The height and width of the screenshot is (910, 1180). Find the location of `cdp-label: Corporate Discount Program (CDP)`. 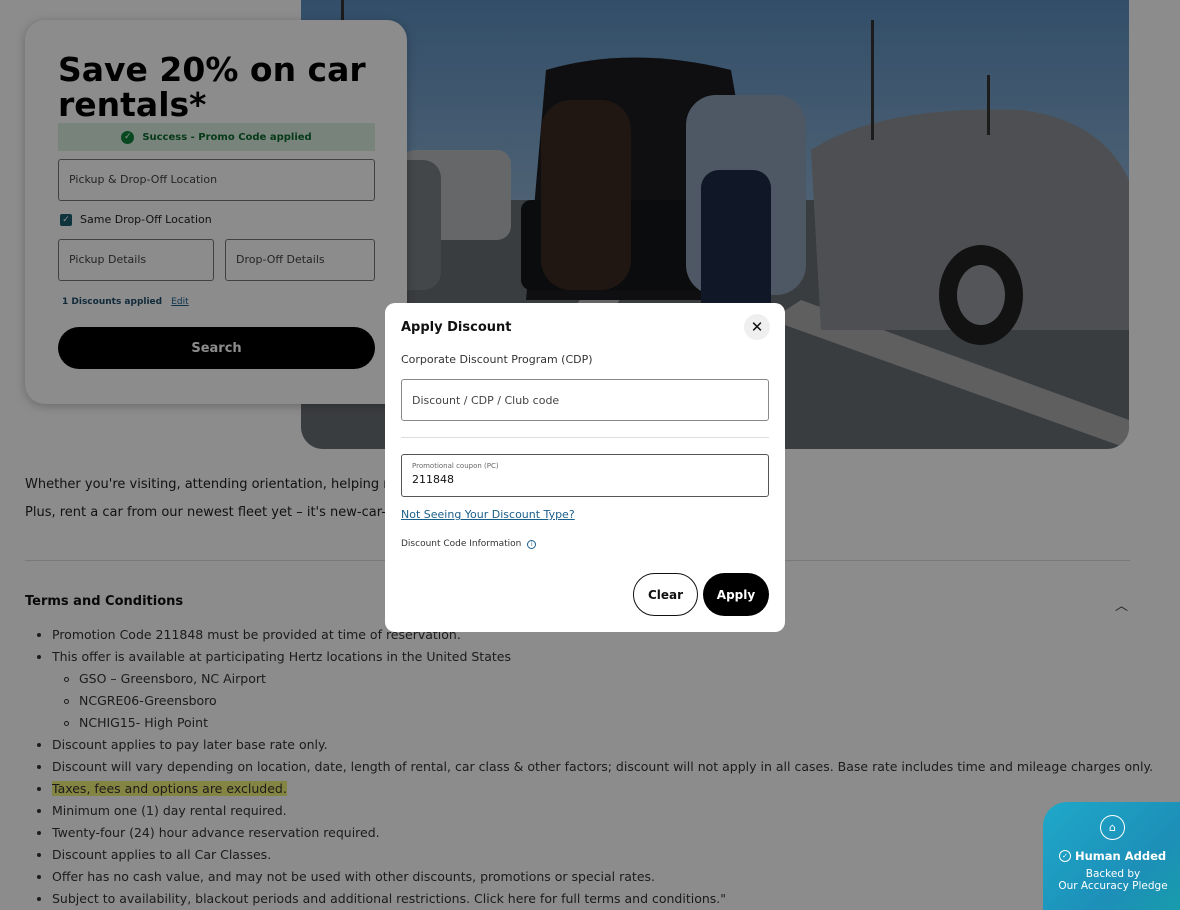

cdp-label: Corporate Discount Program (CDP) is located at coordinates (497, 359).